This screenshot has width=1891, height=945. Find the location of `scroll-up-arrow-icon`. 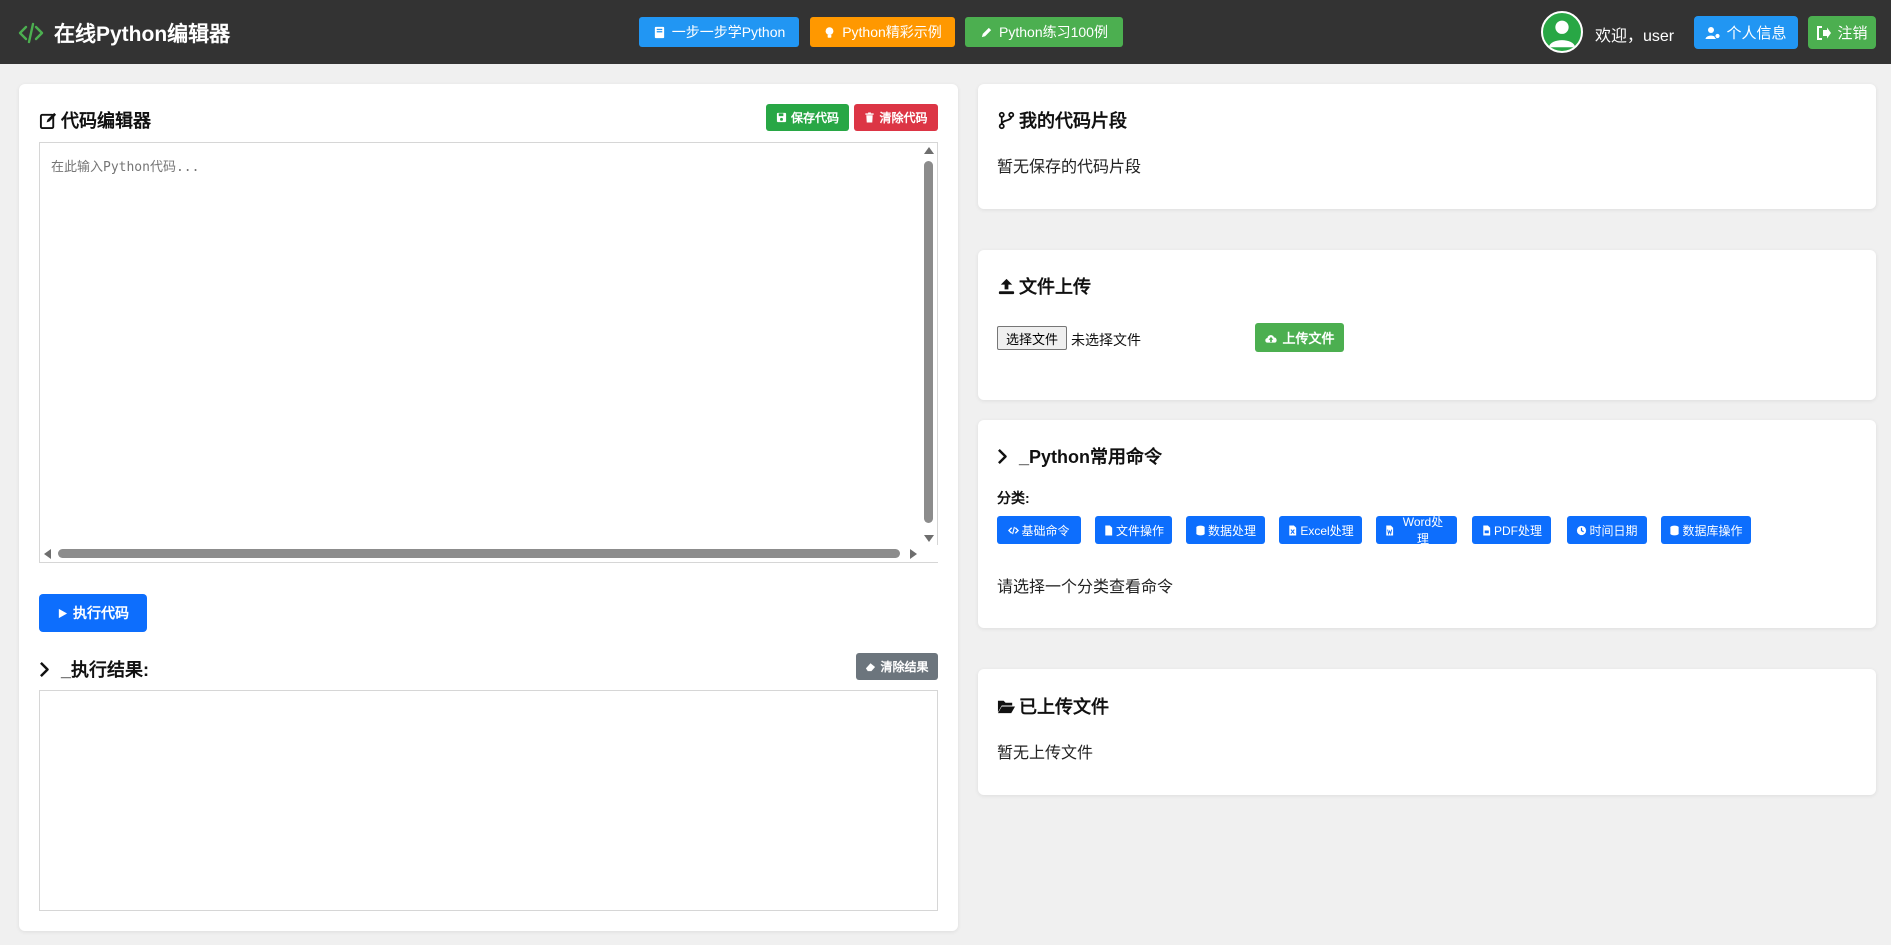

scroll-up-arrow-icon is located at coordinates (929, 150).